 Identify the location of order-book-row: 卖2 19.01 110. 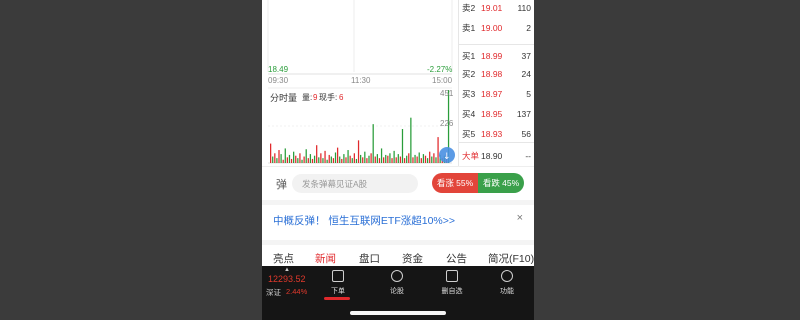
(496, 8).